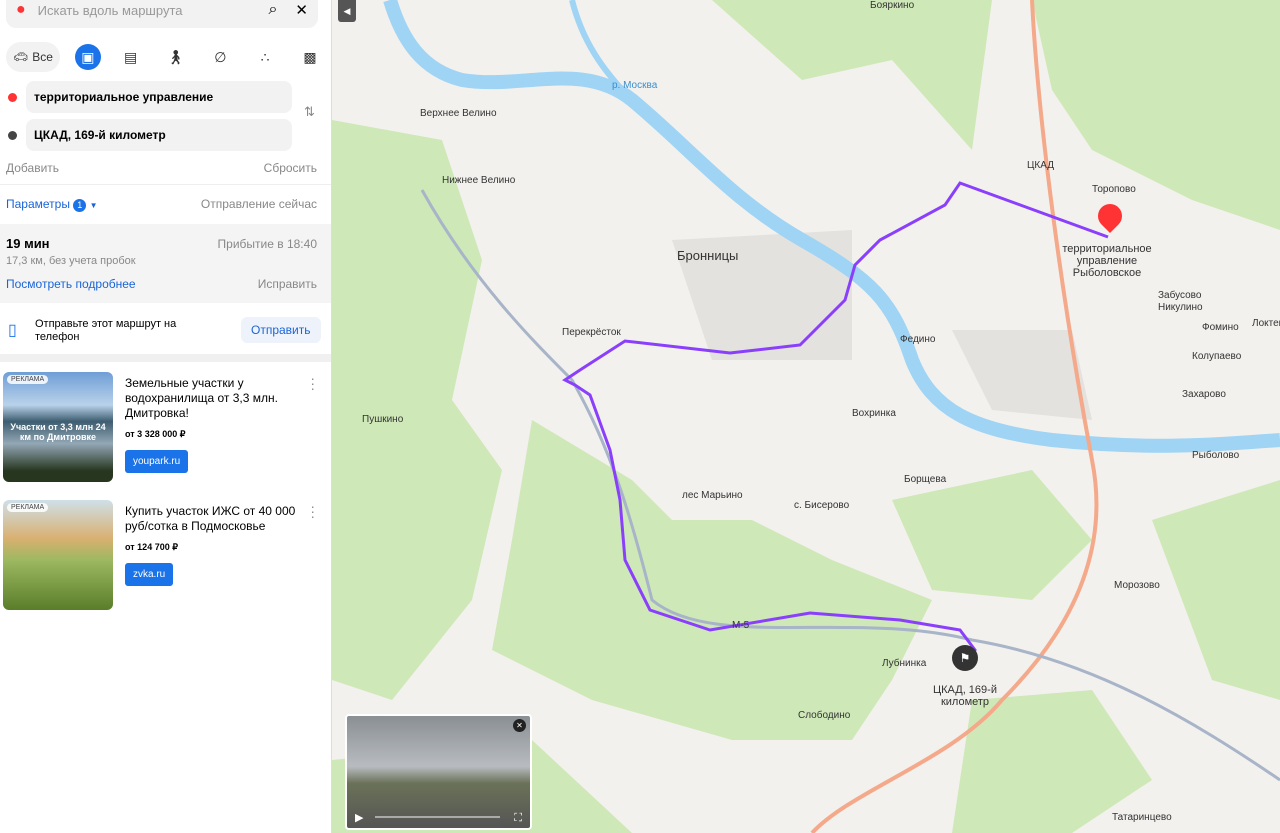 This screenshot has width=1280, height=833. I want to click on fullscreen-icon: ⛶, so click(518, 818).